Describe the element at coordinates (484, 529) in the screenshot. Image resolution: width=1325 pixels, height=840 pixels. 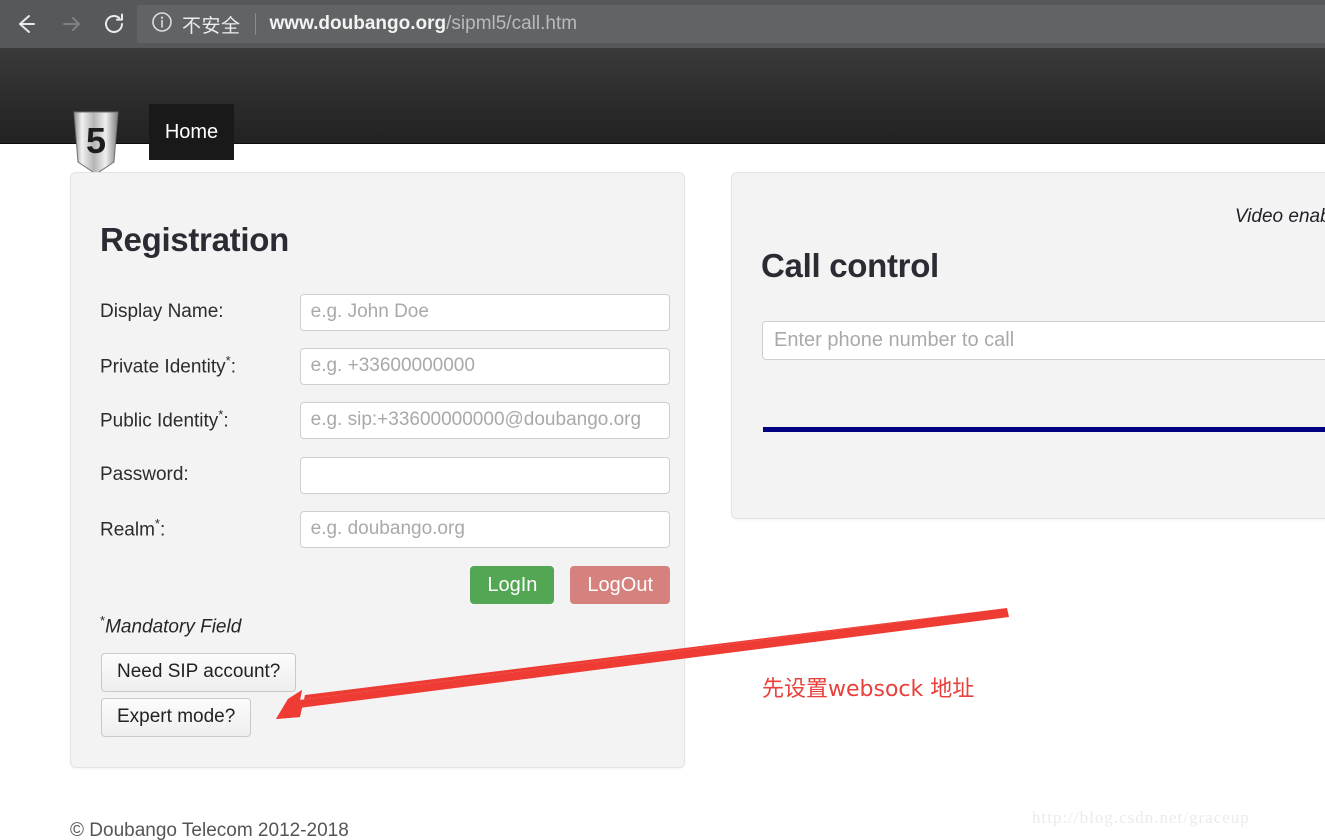
I see `realm-input` at that location.